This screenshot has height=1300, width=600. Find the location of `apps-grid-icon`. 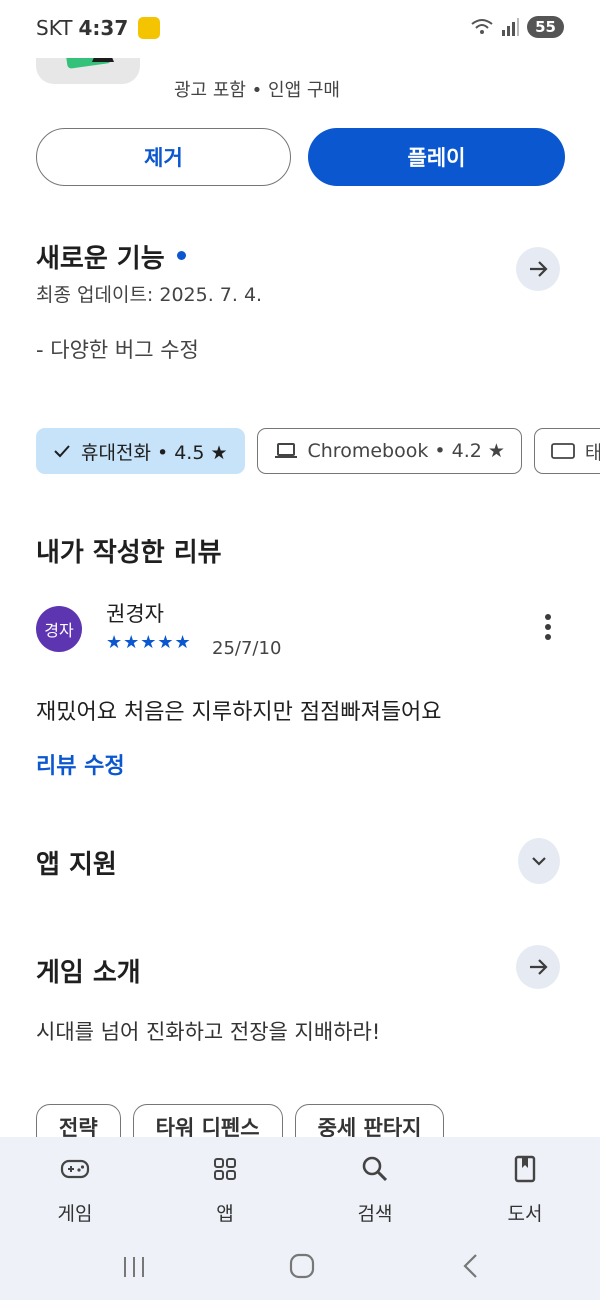

apps-grid-icon is located at coordinates (225, 1169).